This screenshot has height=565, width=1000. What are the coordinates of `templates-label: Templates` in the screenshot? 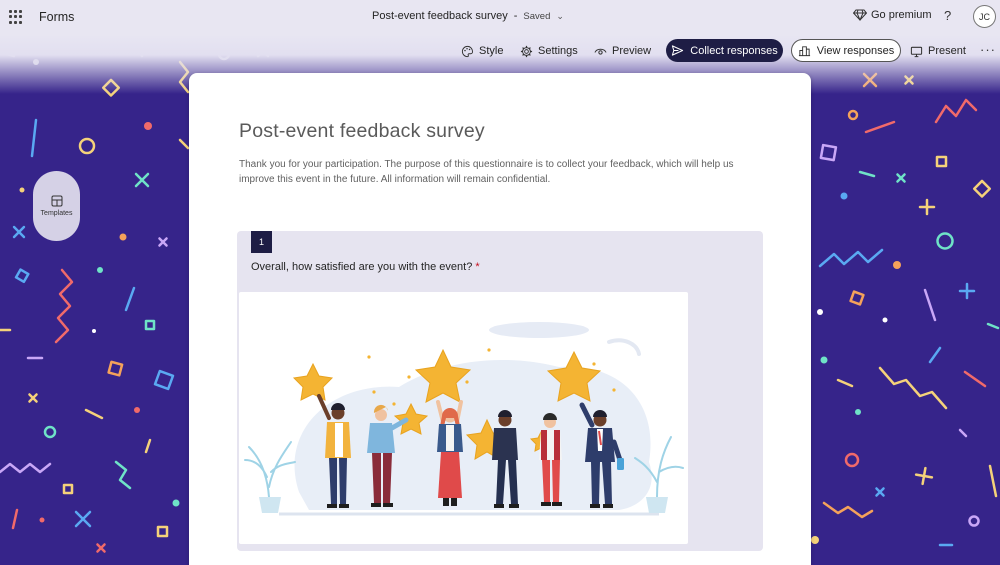 It's located at (56, 213).